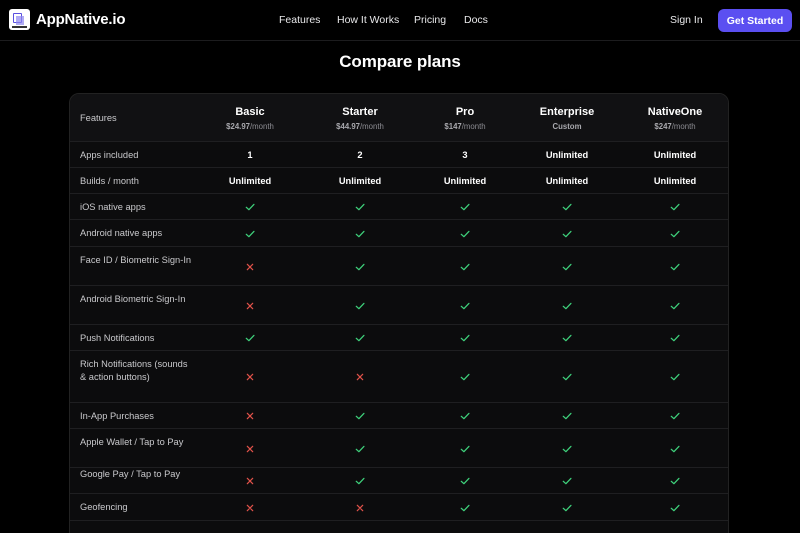 Image resolution: width=800 pixels, height=533 pixels. I want to click on plan-price-amount: $247, so click(663, 126).